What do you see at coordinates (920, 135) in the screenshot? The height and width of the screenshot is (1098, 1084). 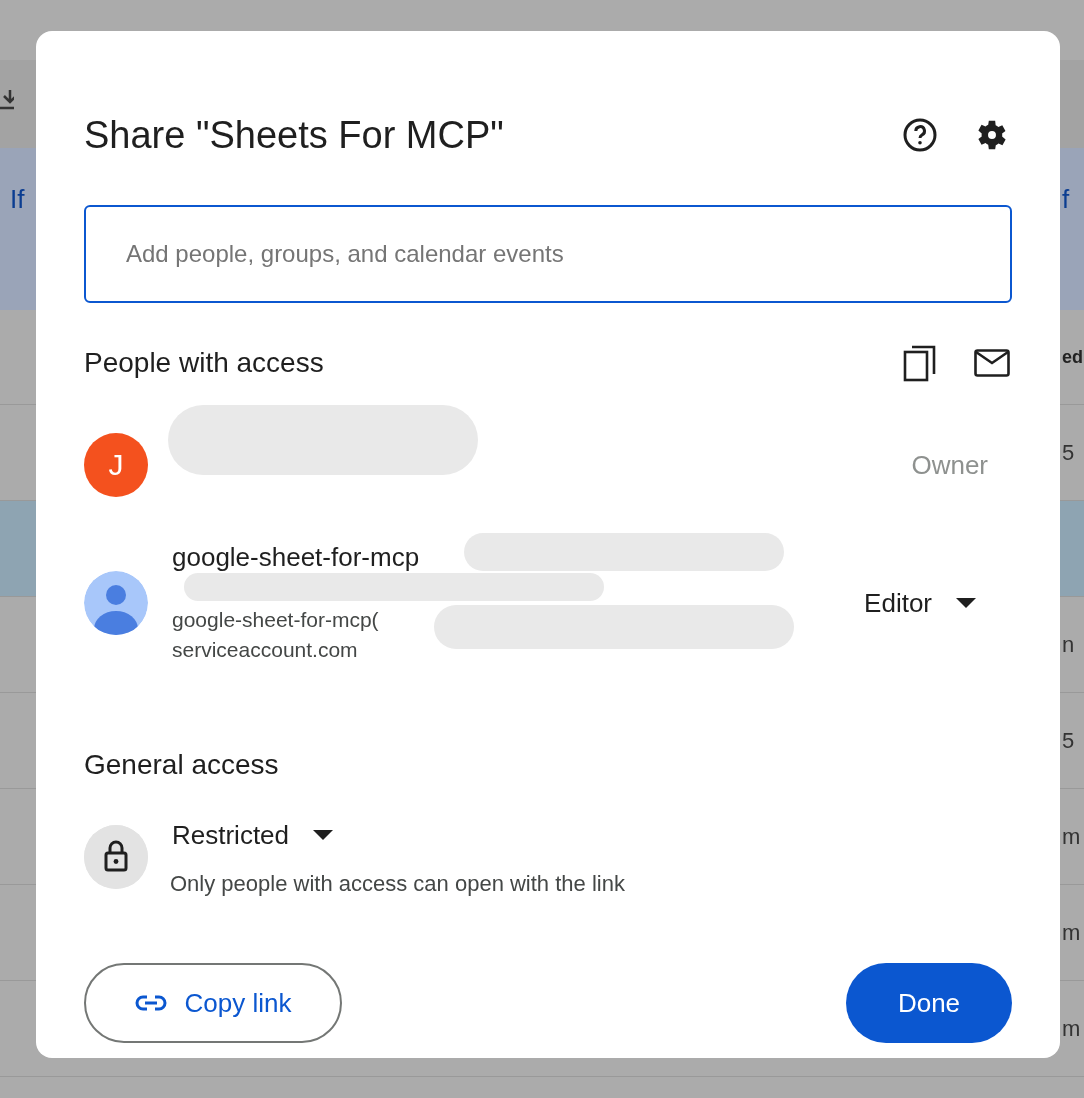 I see `help-icon` at bounding box center [920, 135].